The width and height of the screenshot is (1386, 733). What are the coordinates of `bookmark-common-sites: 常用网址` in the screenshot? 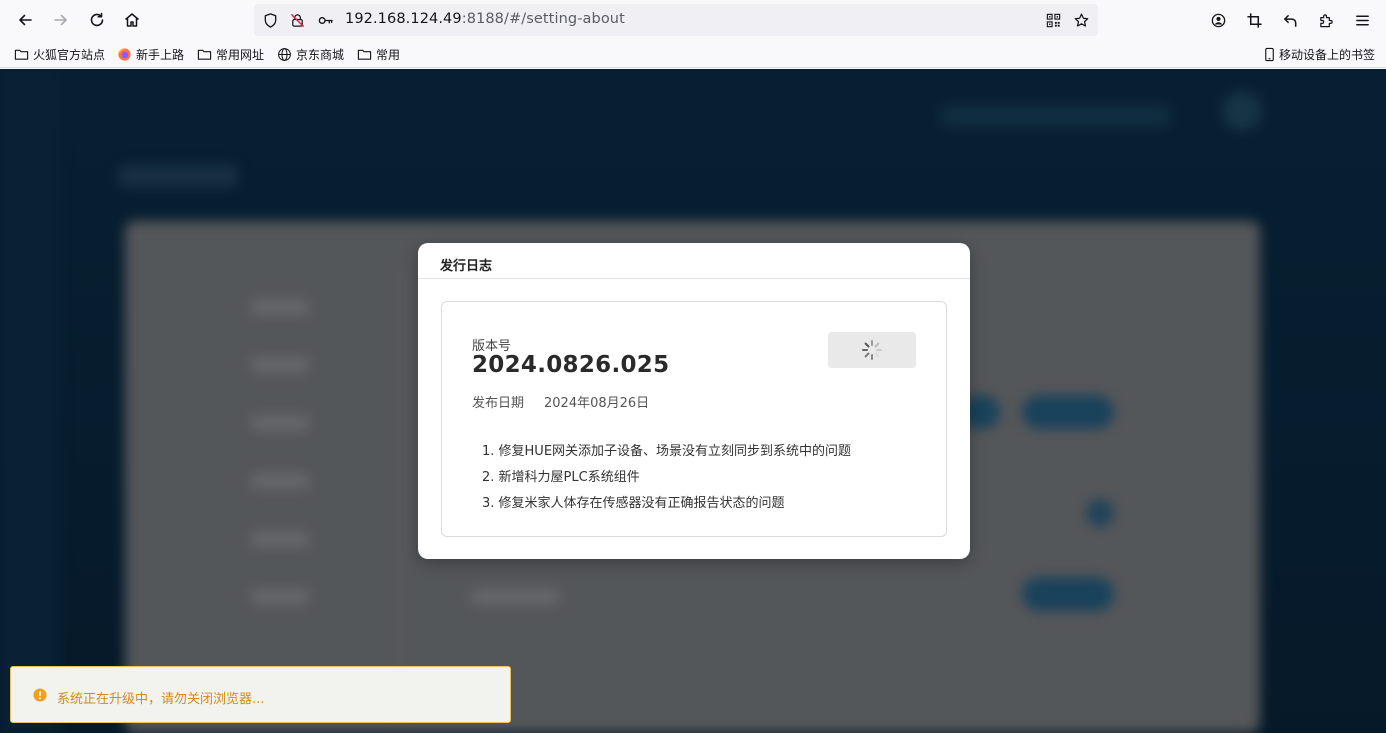 It's located at (230, 54).